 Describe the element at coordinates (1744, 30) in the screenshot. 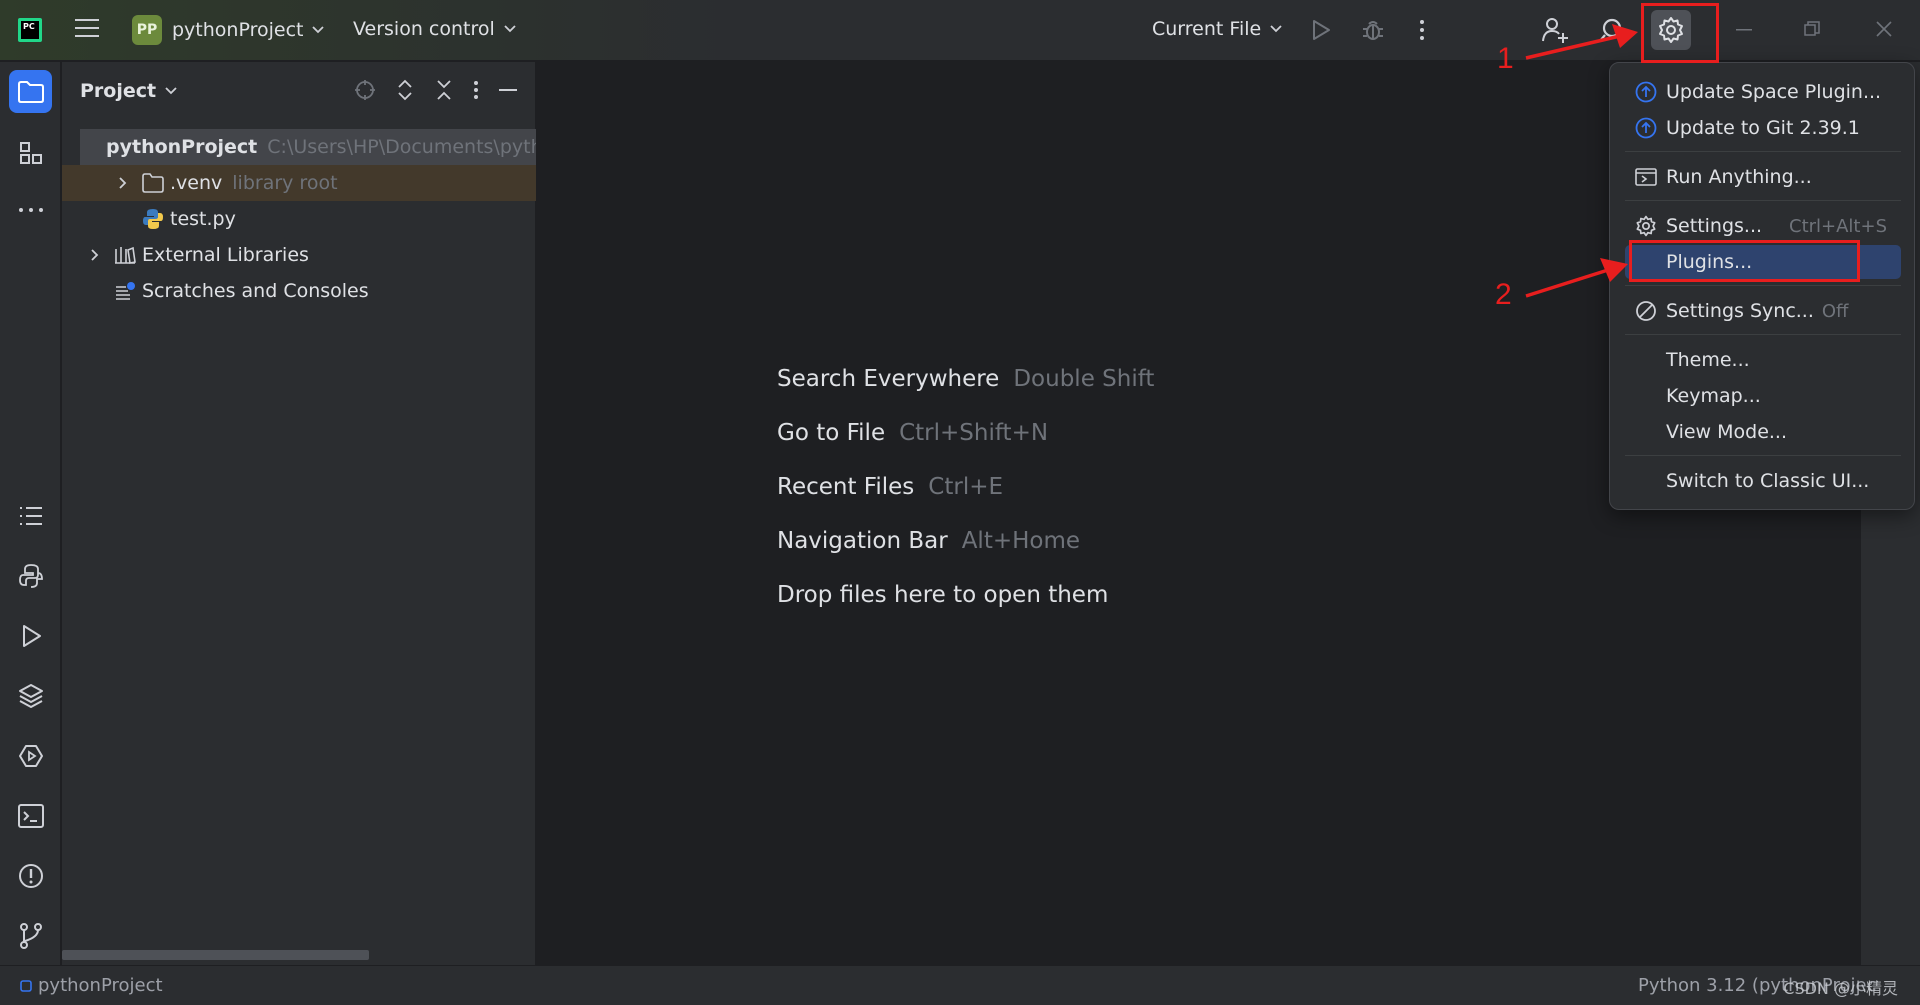

I see `minimize-window-button` at that location.